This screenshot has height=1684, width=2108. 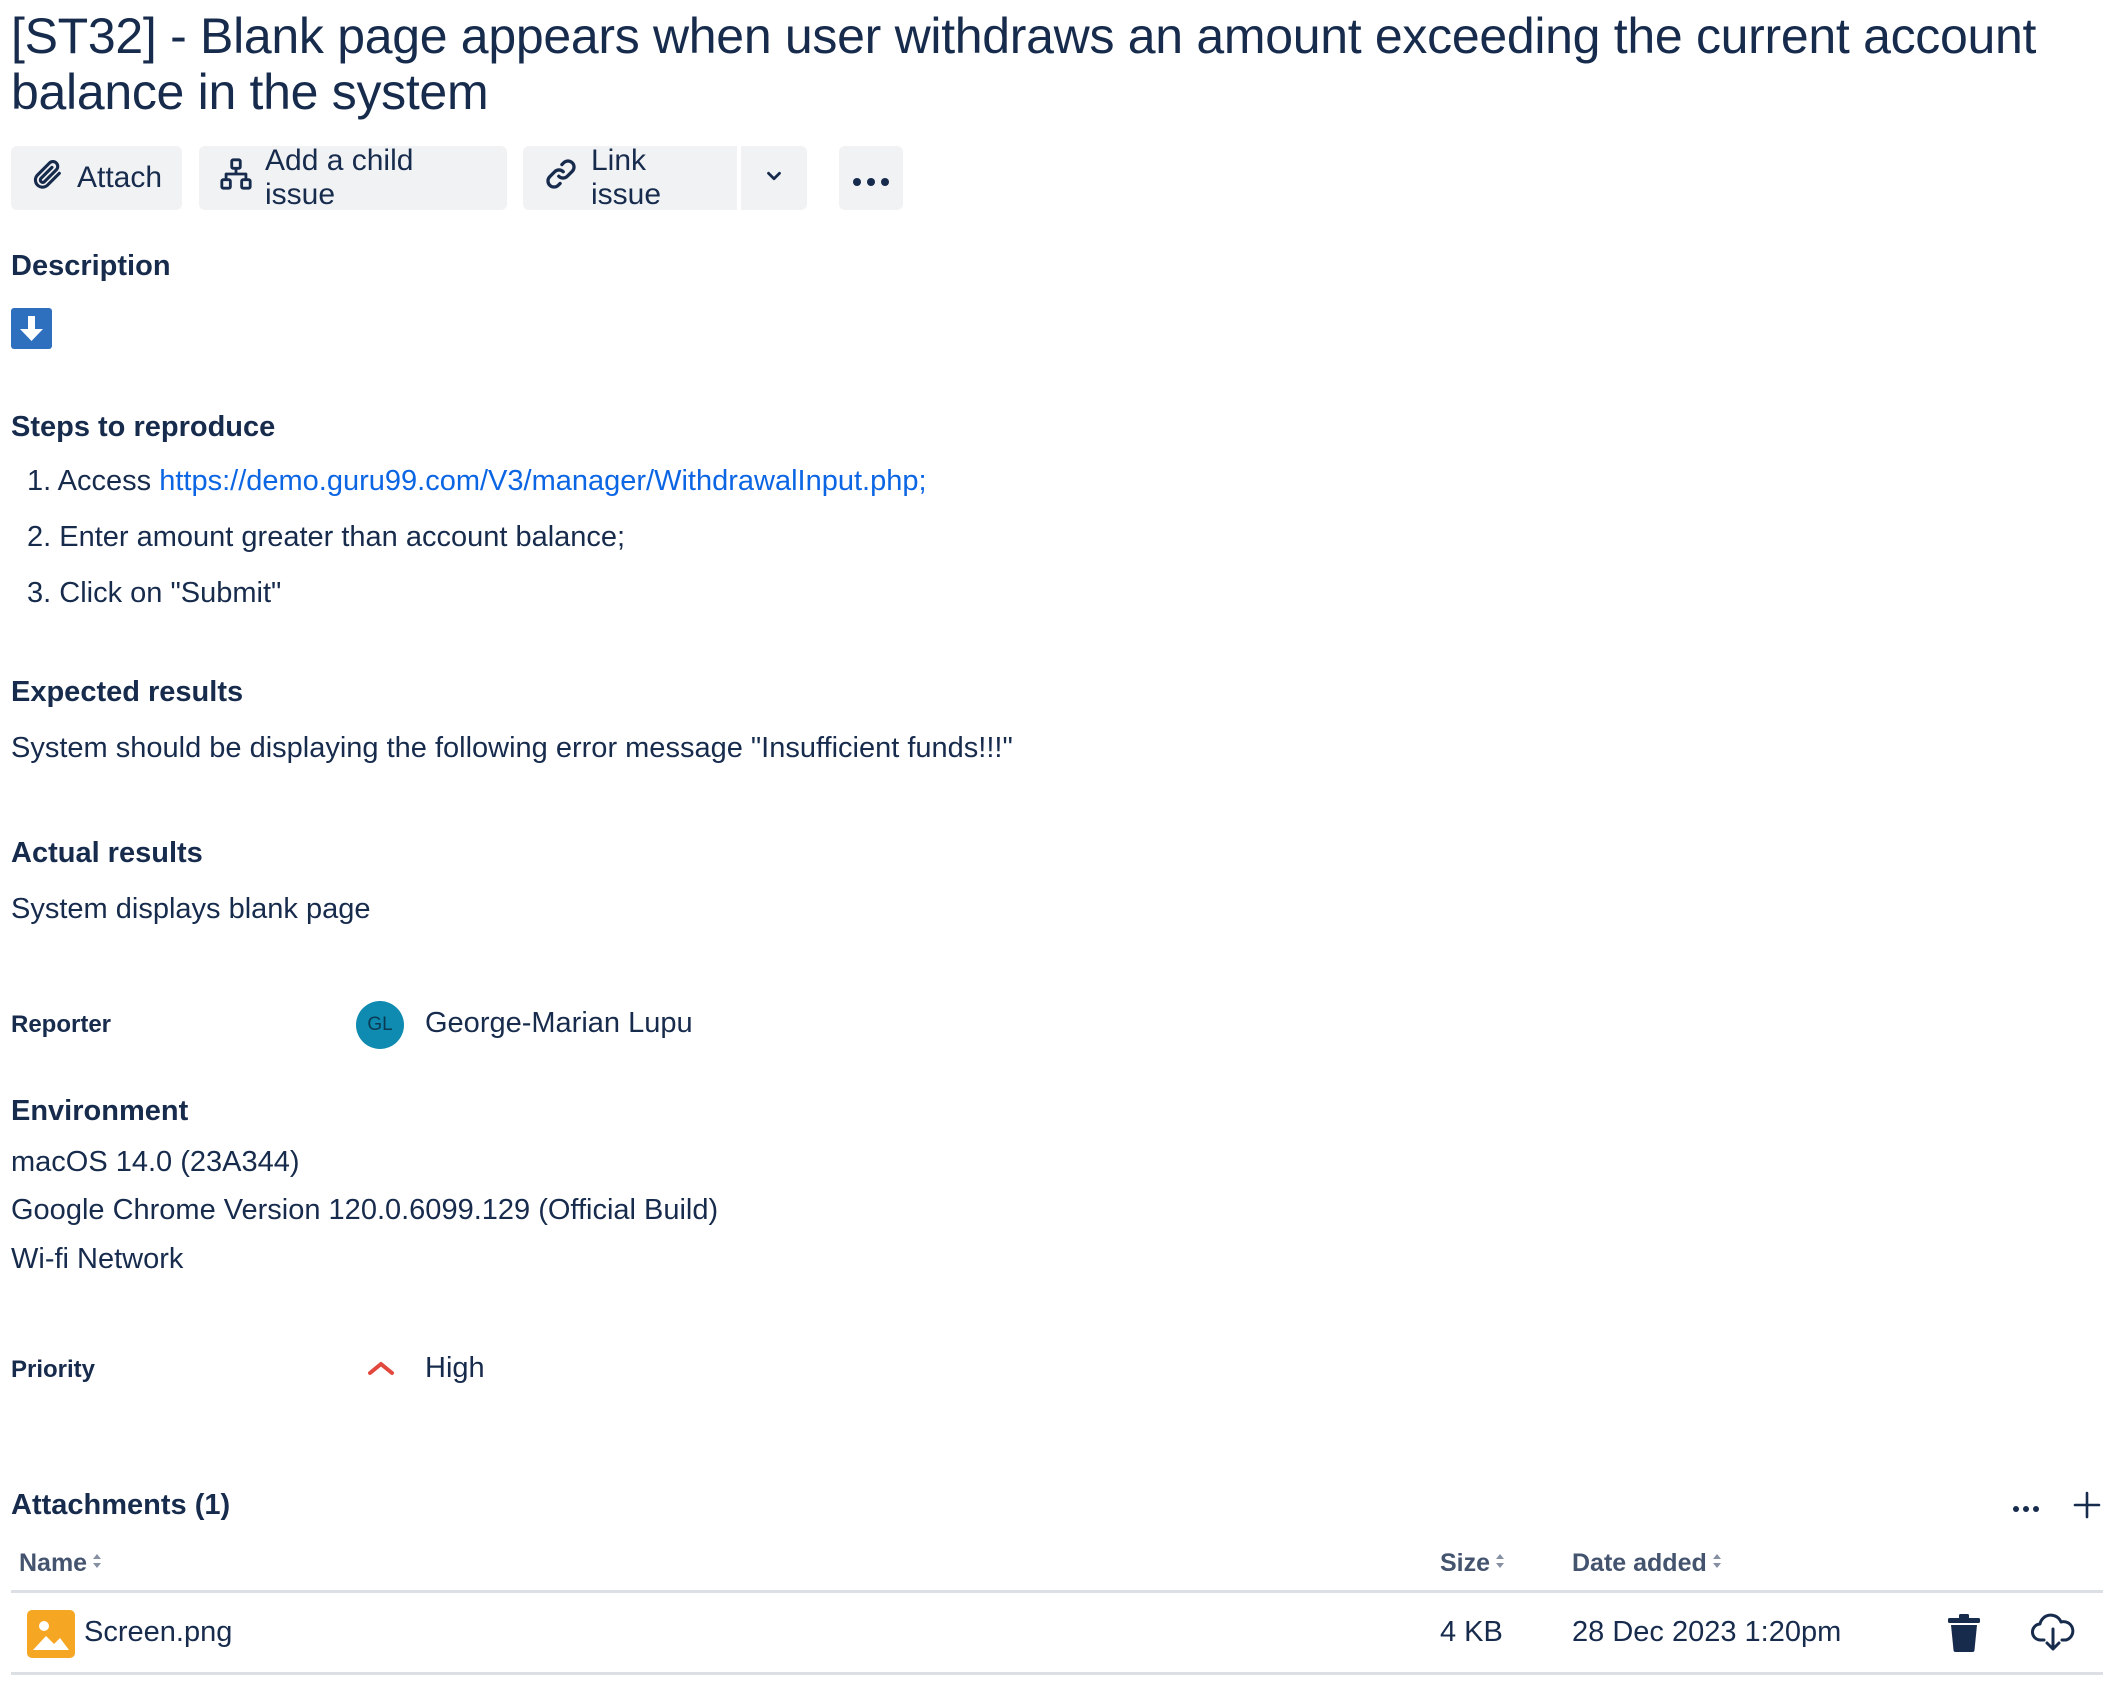 I want to click on table-row: Screen.png 4 KB 28 Dec 2023 1:20pm, so click(x=1057, y=1634).